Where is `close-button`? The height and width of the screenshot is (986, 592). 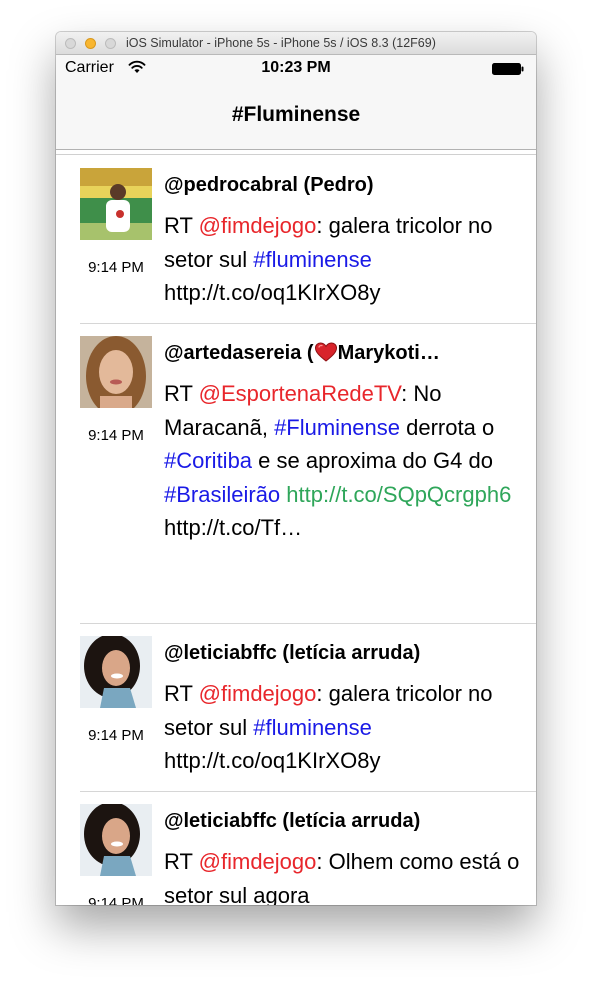 close-button is located at coordinates (70, 43).